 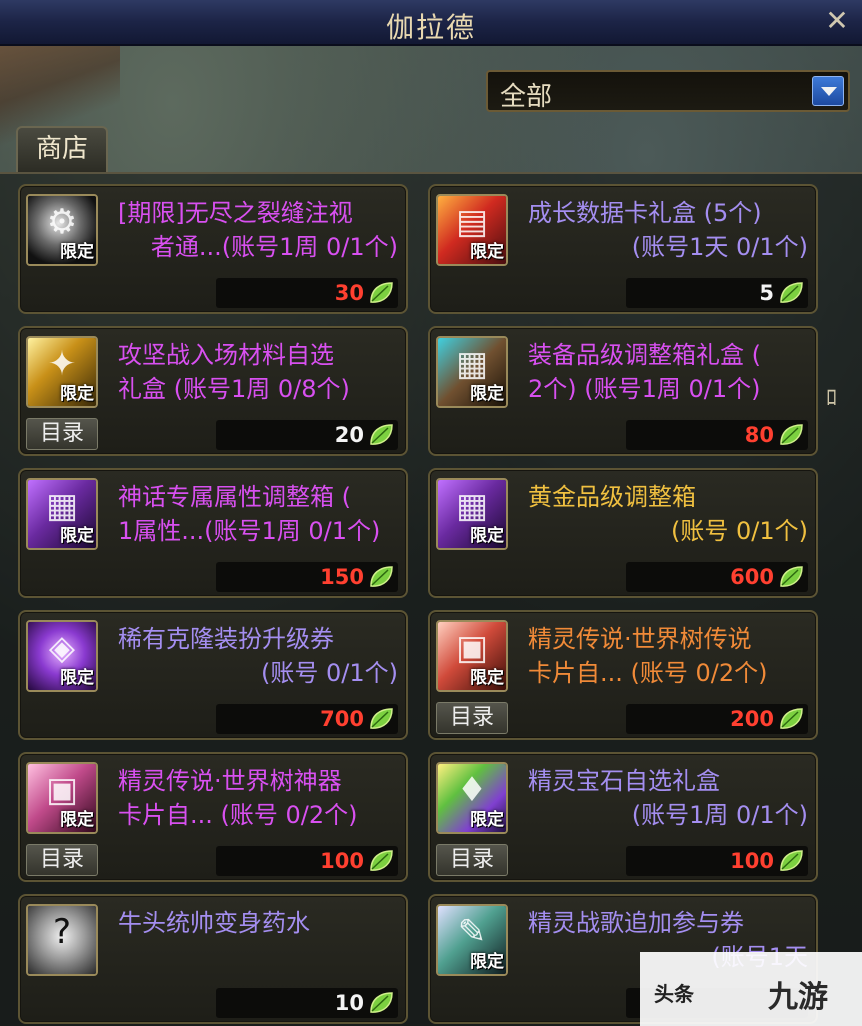 What do you see at coordinates (674, 994) in the screenshot?
I see `watermark-text: 头条` at bounding box center [674, 994].